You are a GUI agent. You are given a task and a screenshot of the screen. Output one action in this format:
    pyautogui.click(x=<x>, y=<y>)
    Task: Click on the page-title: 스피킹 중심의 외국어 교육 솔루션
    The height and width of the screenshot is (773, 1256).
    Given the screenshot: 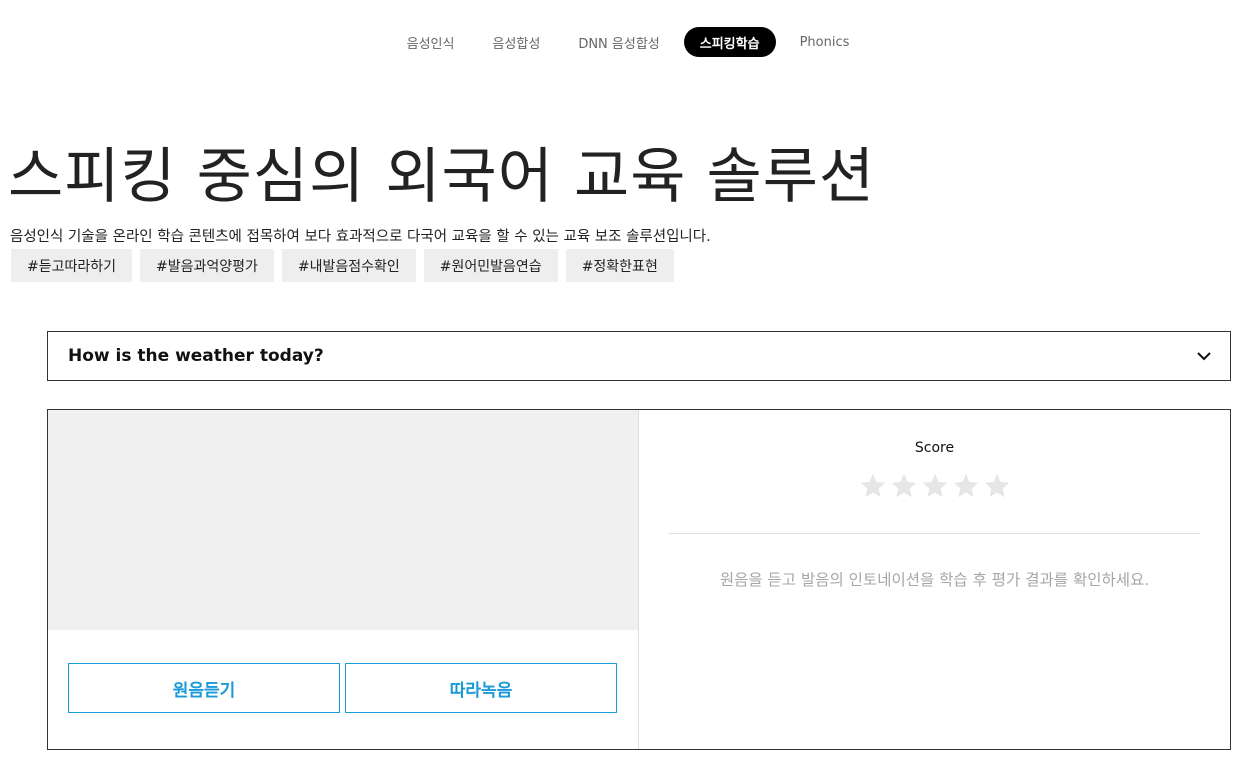 What is the action you would take?
    pyautogui.click(x=442, y=177)
    